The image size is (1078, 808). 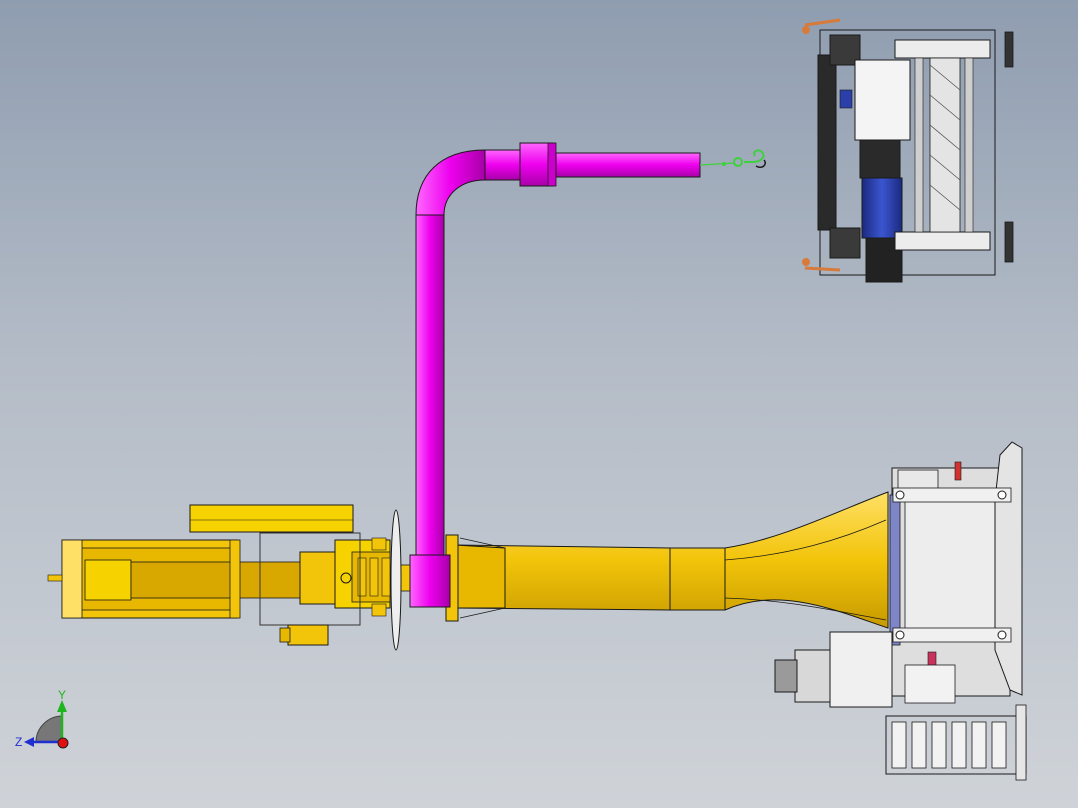 What do you see at coordinates (450, 182) in the screenshot?
I see `pipe-elbow` at bounding box center [450, 182].